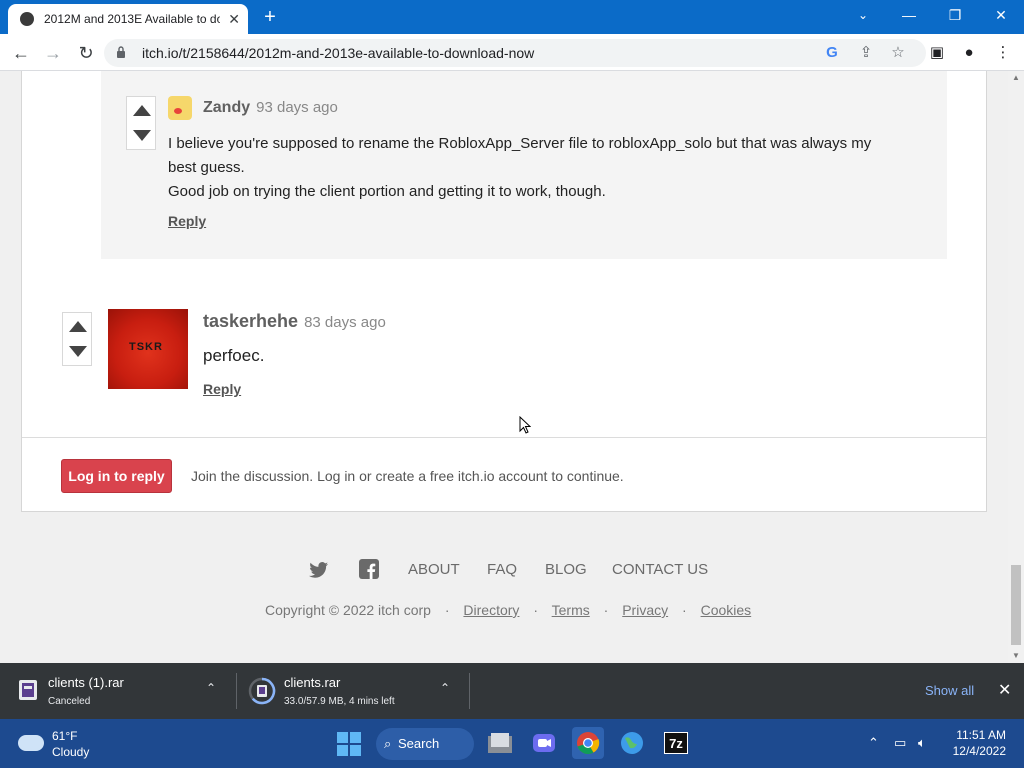 The image size is (1024, 768). I want to click on download-progress-icon, so click(262, 691).